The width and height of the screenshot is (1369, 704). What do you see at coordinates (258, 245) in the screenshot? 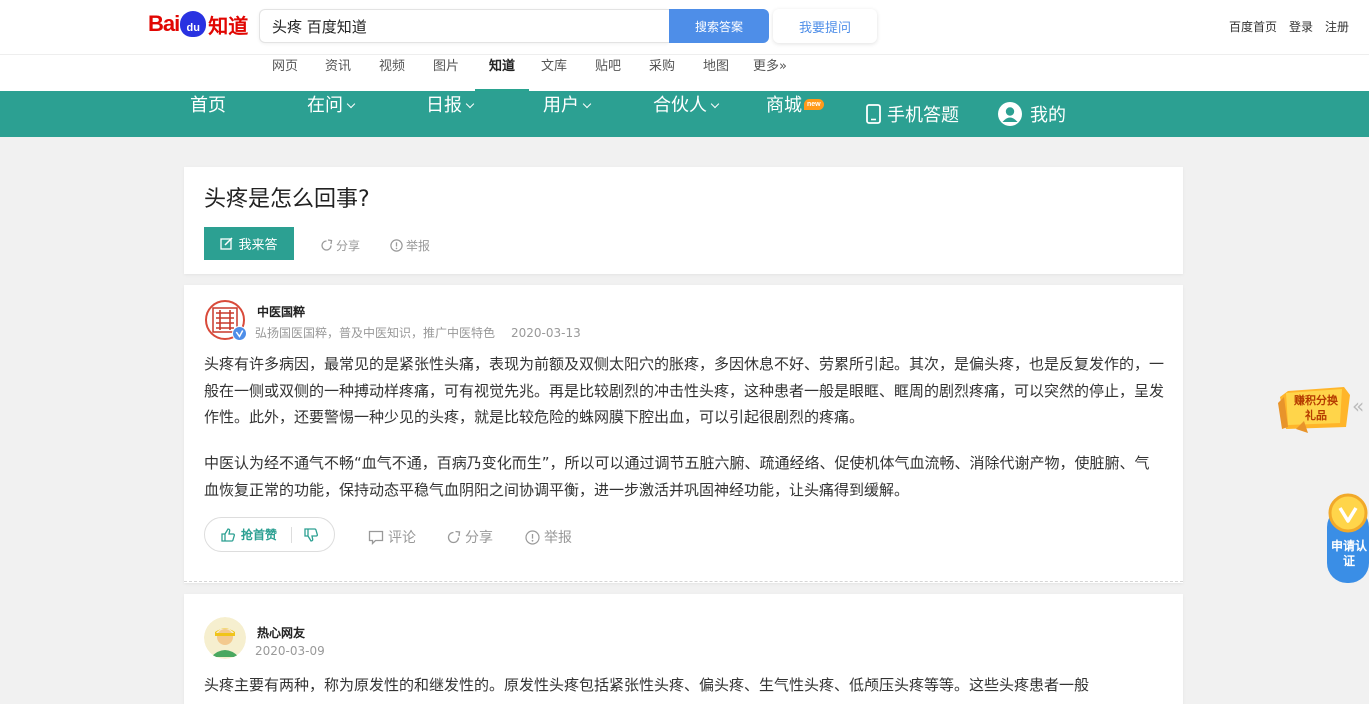
I see `answer-button-label: 我来答` at bounding box center [258, 245].